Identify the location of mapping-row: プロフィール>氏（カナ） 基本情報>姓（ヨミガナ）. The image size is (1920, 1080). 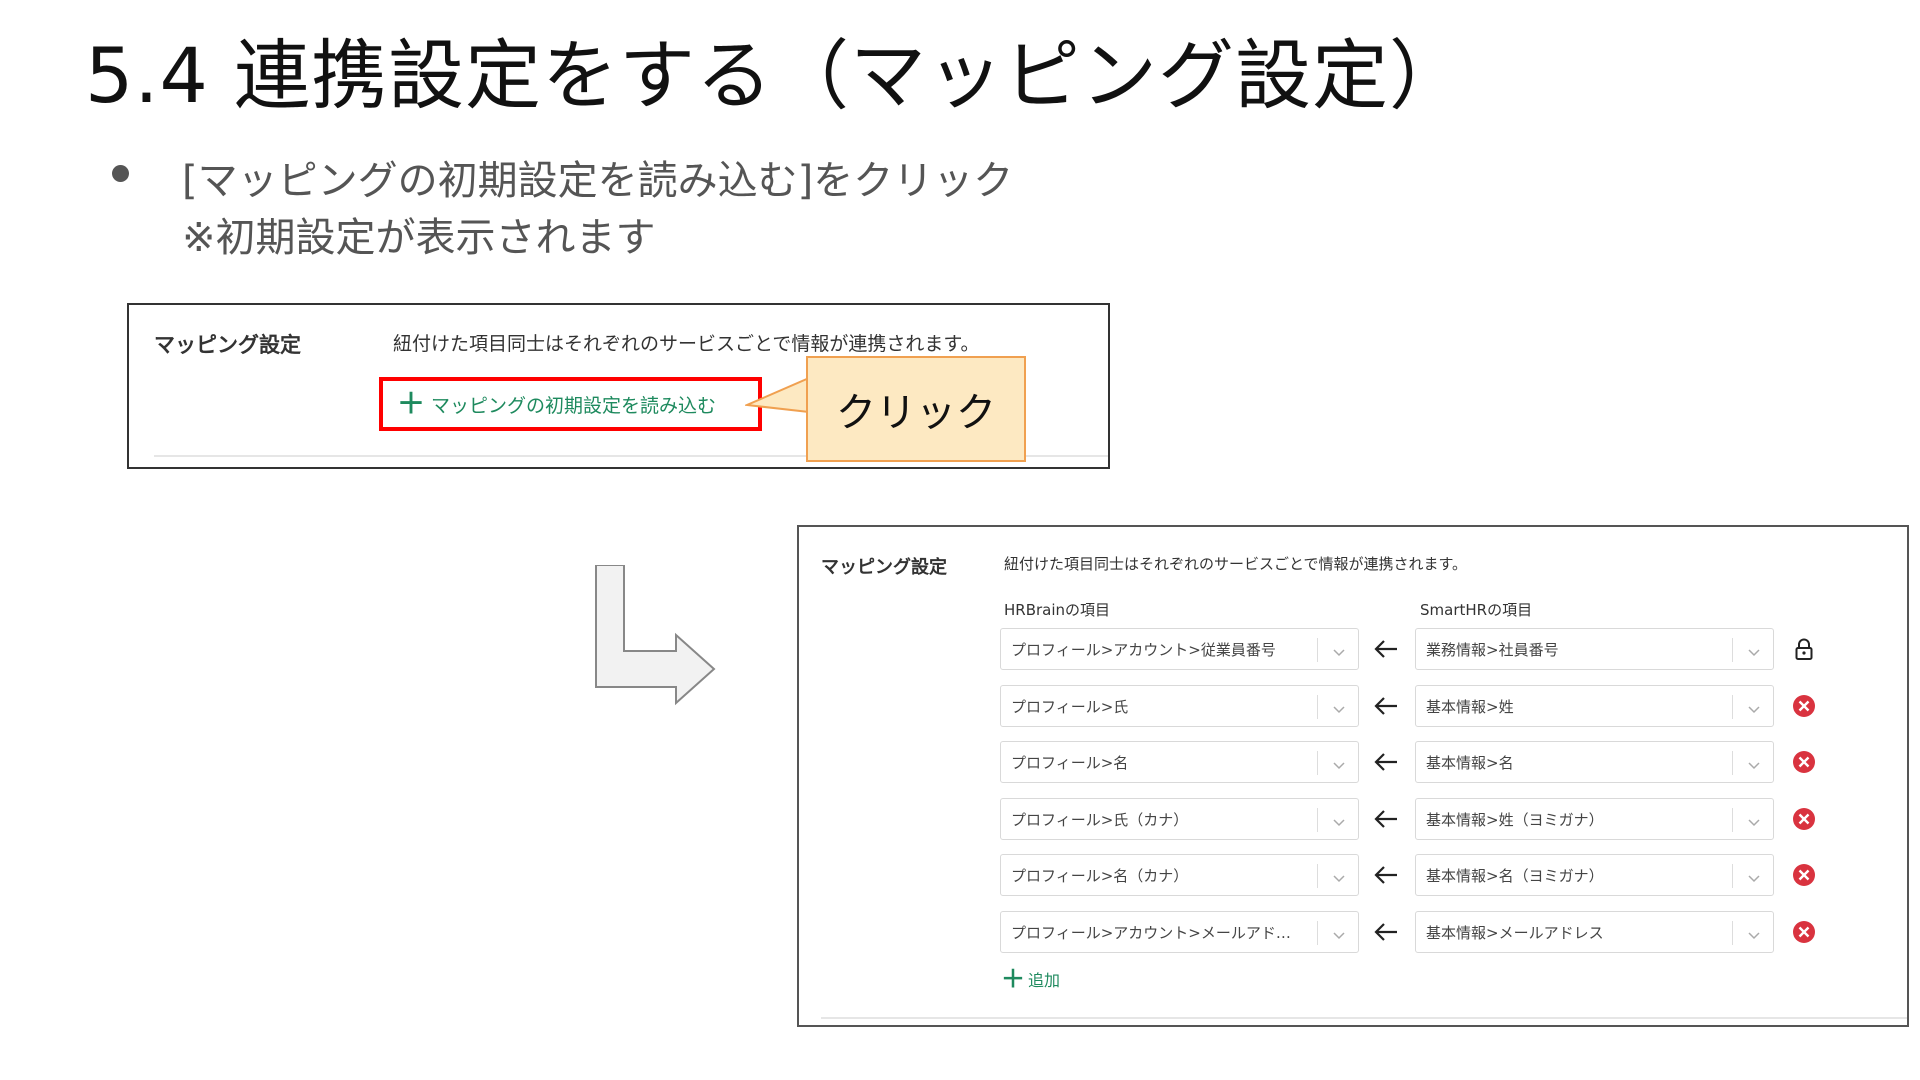
(1410, 818).